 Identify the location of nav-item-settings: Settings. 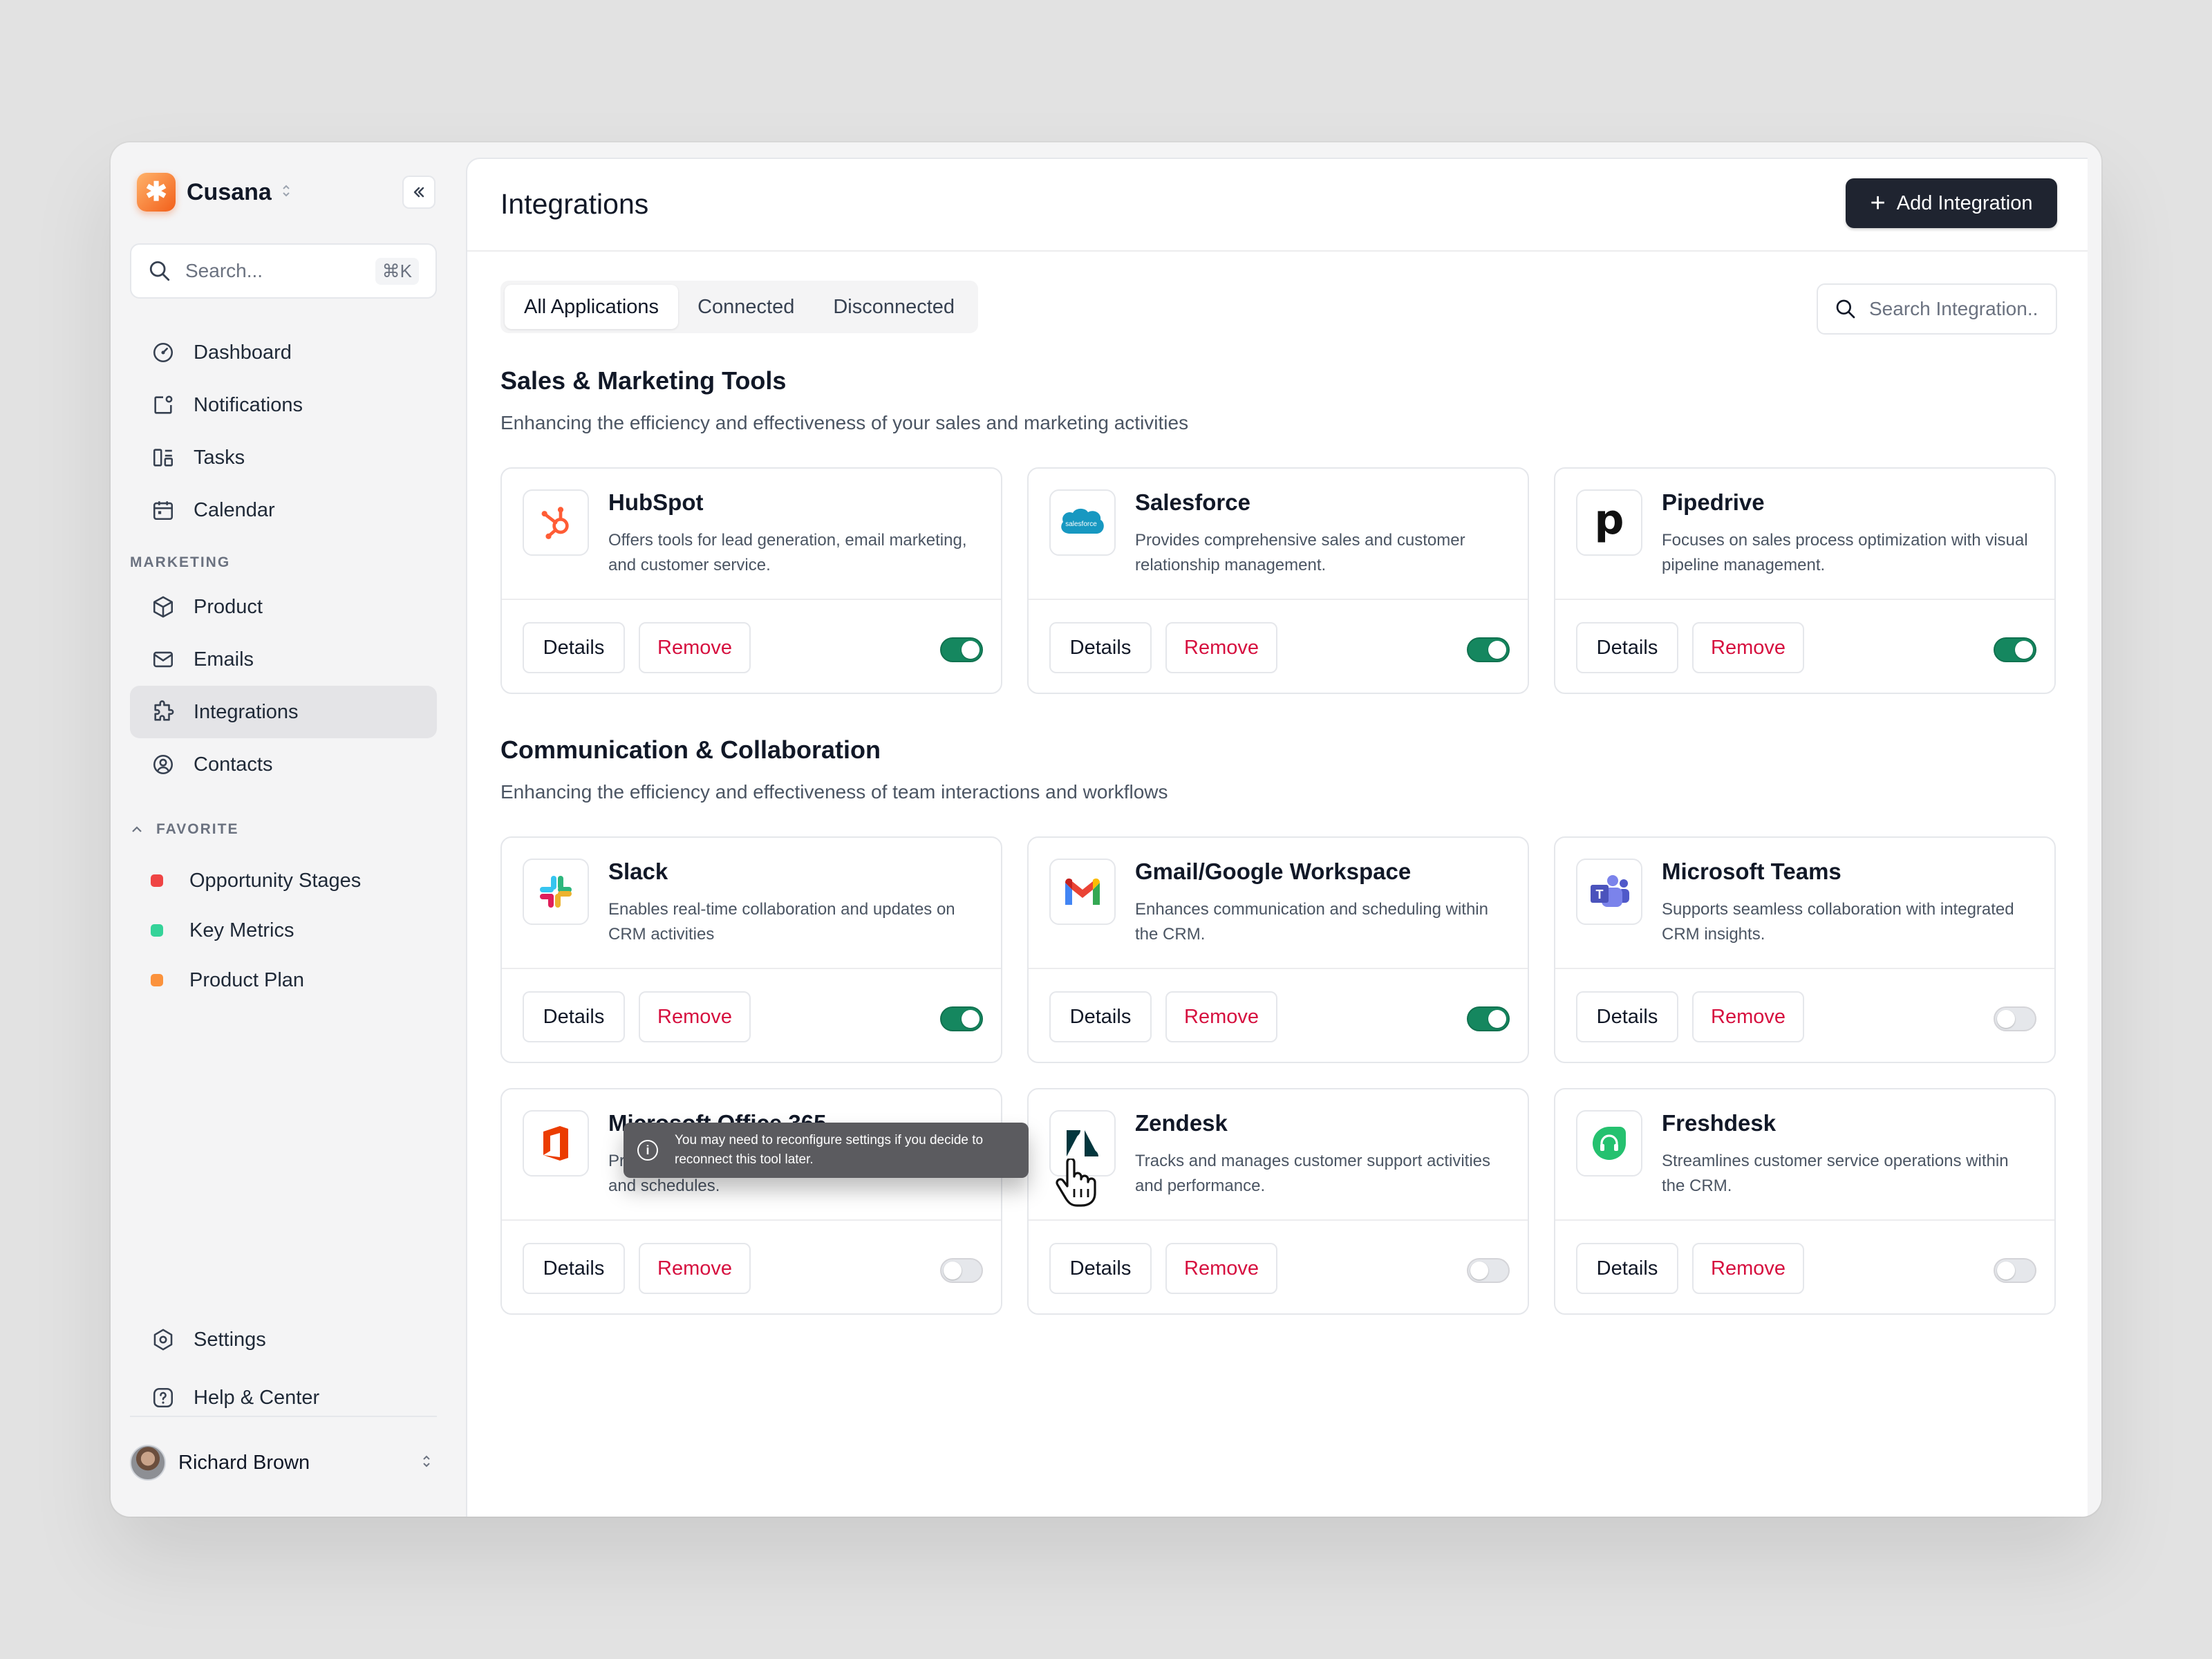
(283, 1339).